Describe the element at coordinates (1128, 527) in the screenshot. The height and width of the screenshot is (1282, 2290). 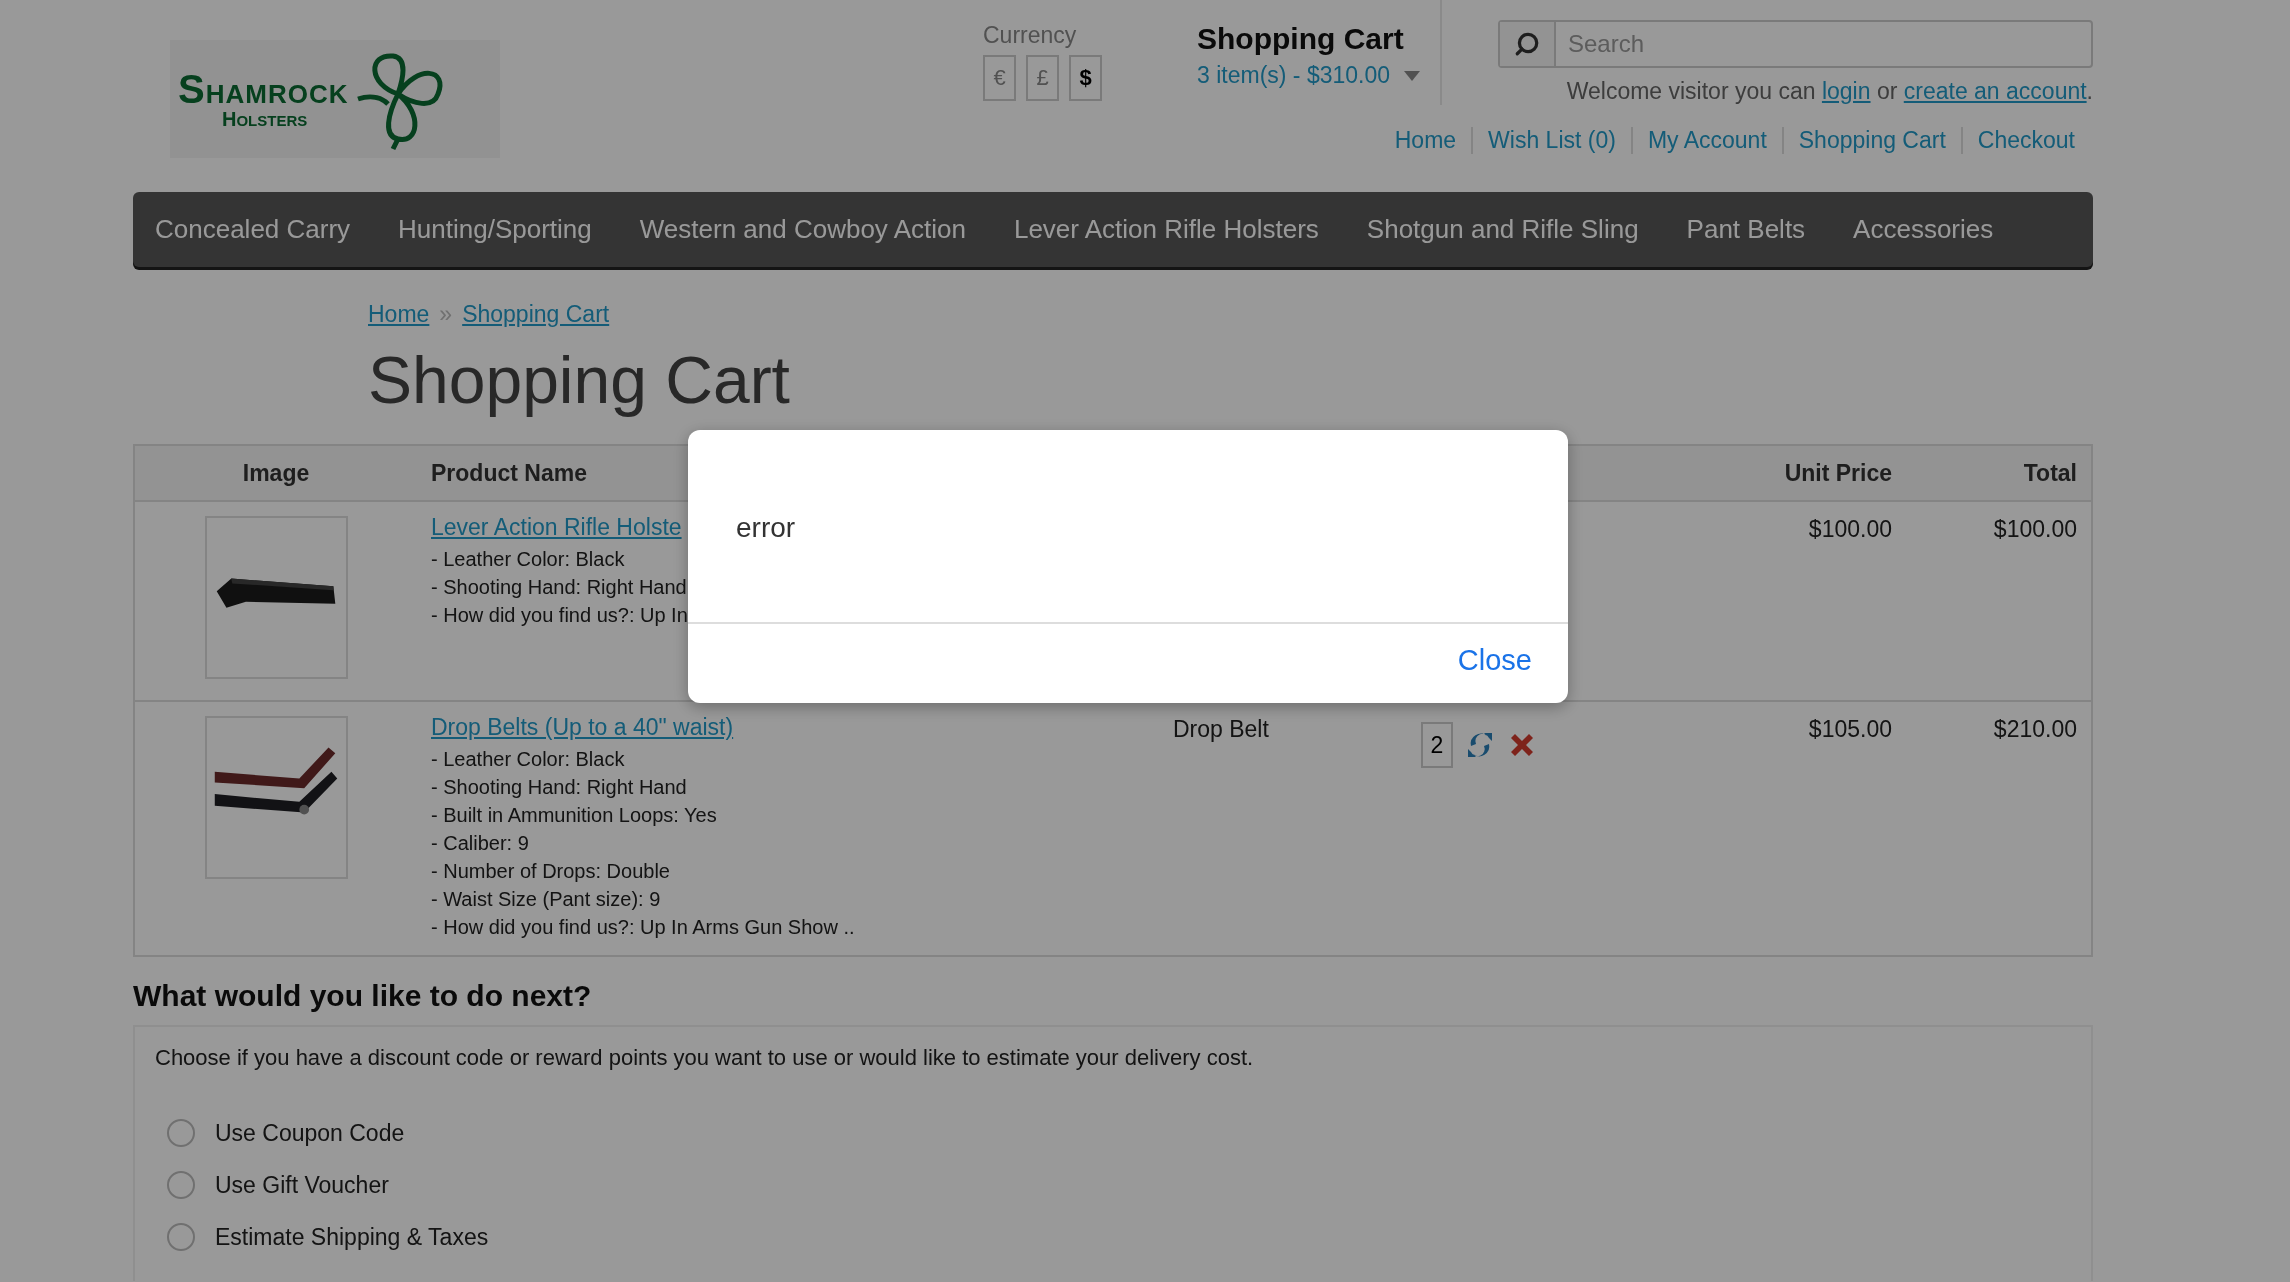
I see `dialog-message: error` at that location.